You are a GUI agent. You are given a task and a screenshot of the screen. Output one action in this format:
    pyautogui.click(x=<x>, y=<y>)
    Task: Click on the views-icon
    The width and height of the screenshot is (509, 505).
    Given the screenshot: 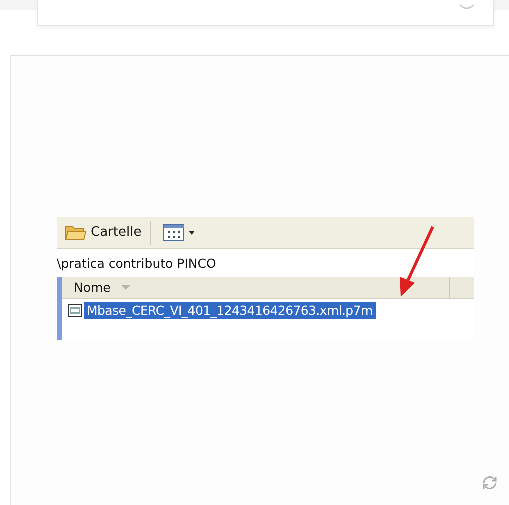 What is the action you would take?
    pyautogui.click(x=173, y=233)
    